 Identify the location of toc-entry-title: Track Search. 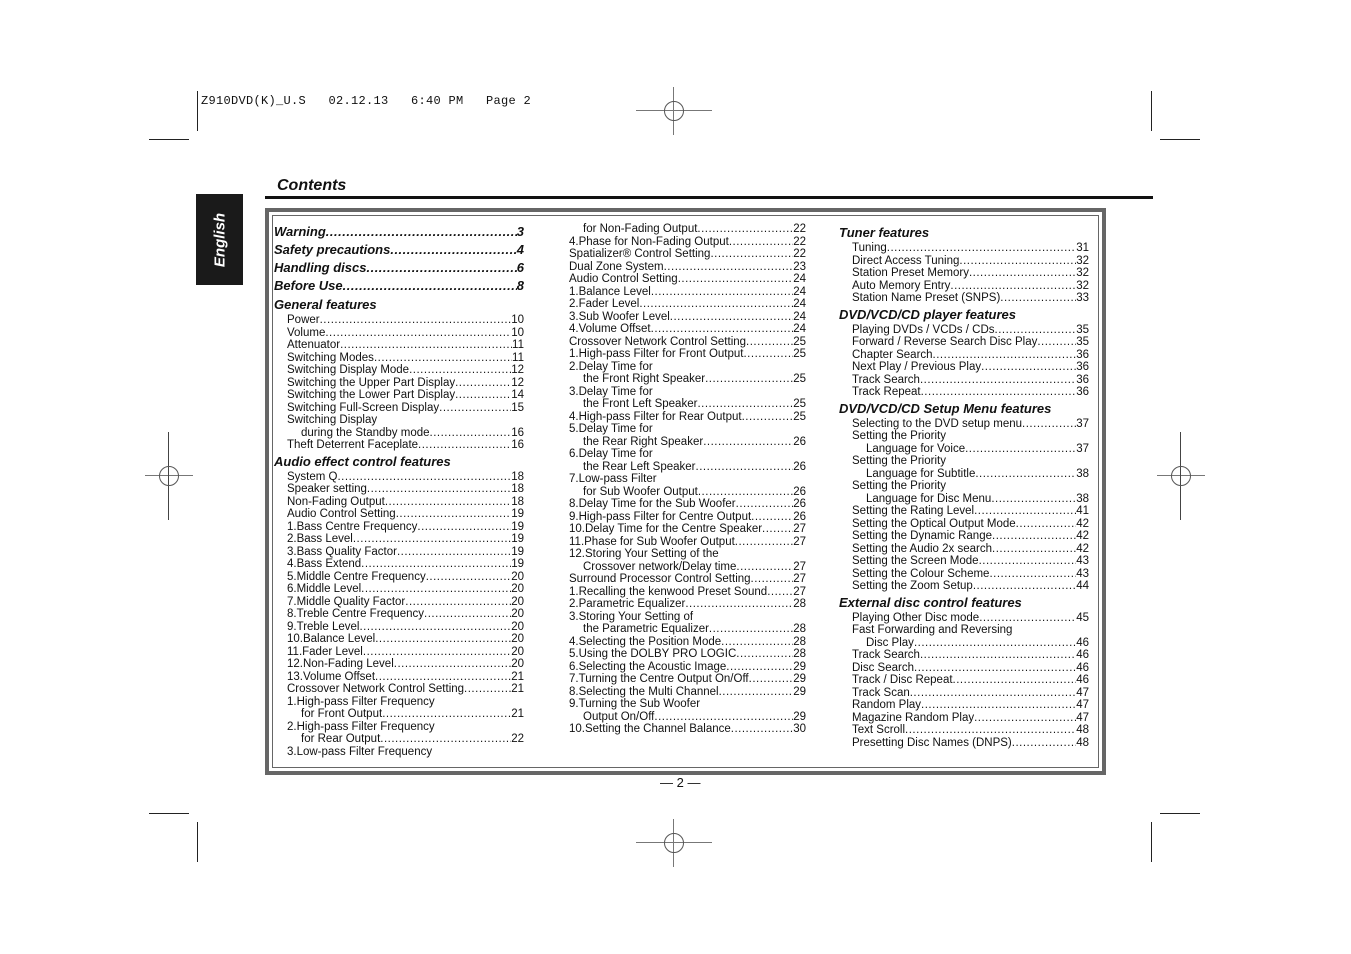
(886, 379).